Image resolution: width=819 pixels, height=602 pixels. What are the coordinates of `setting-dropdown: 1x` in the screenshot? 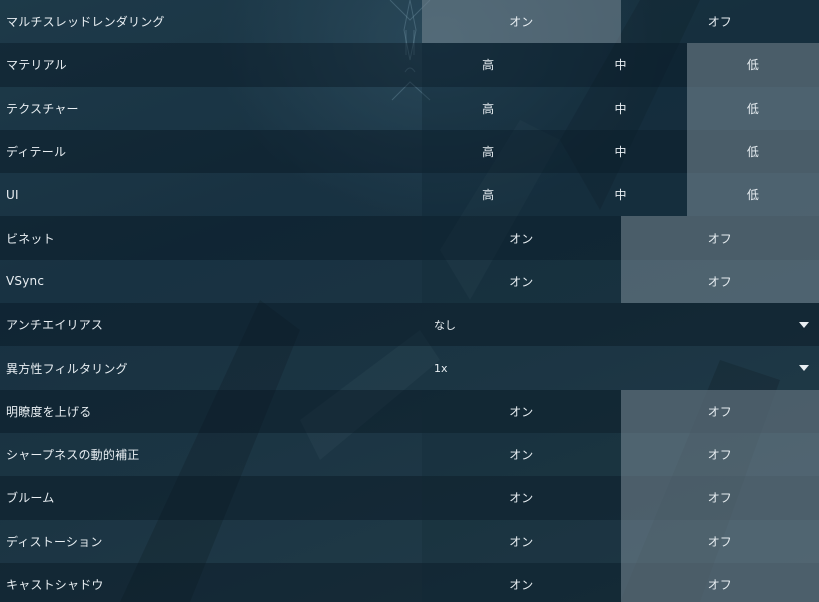 It's located at (620, 367).